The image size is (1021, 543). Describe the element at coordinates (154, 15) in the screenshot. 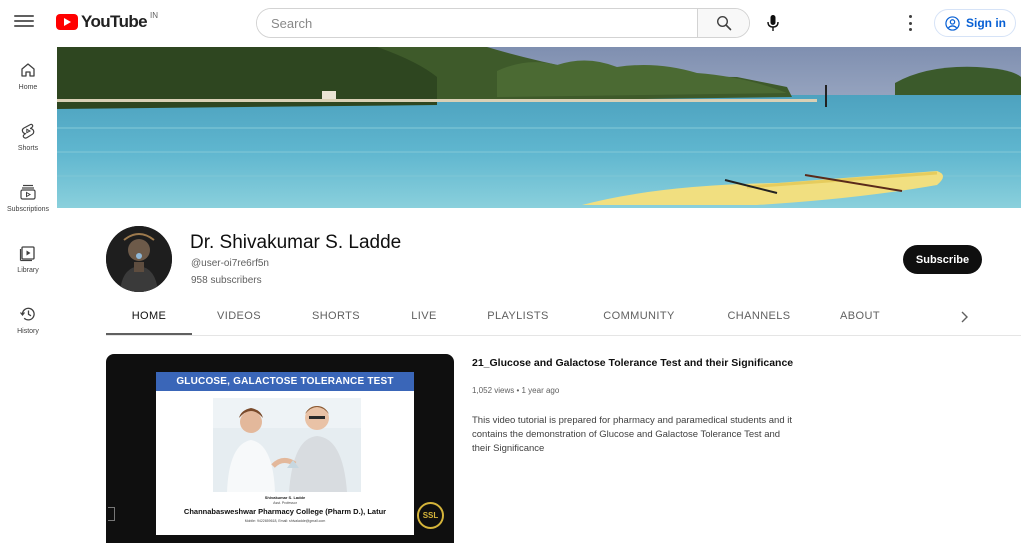

I see `region-code: IN` at that location.